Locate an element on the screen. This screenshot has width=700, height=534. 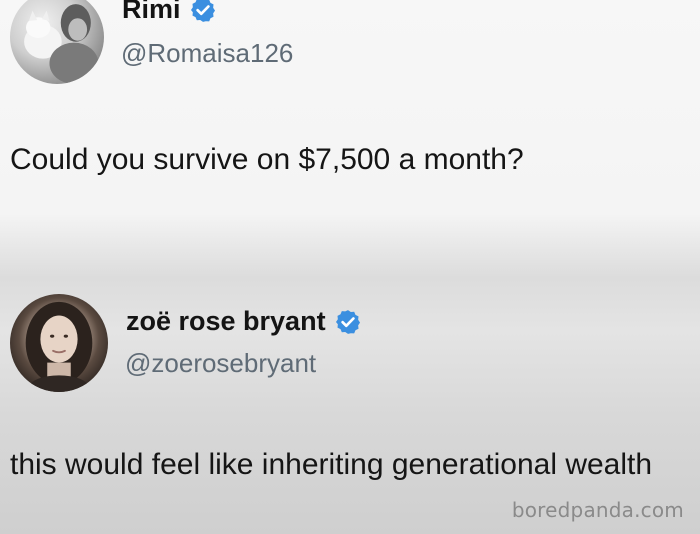
watermark: boredpanda.com is located at coordinates (597, 510).